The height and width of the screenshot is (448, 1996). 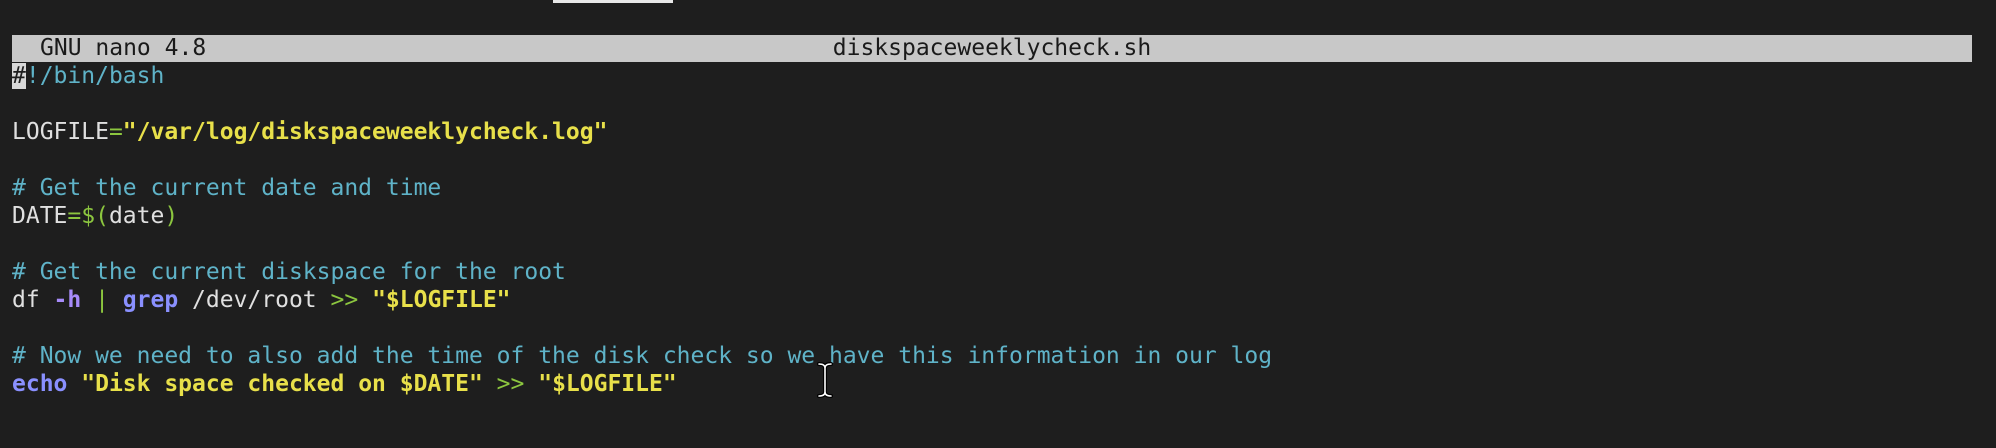 I want to click on command-name: date, so click(x=136, y=216).